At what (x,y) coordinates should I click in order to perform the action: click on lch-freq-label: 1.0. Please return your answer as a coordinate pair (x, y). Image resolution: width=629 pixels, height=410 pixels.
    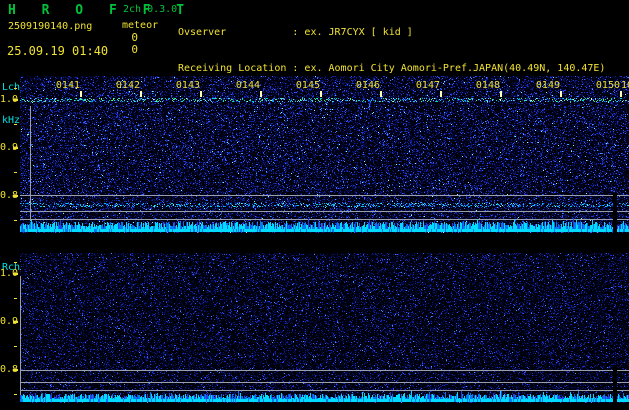
    Looking at the image, I should click on (9, 99).